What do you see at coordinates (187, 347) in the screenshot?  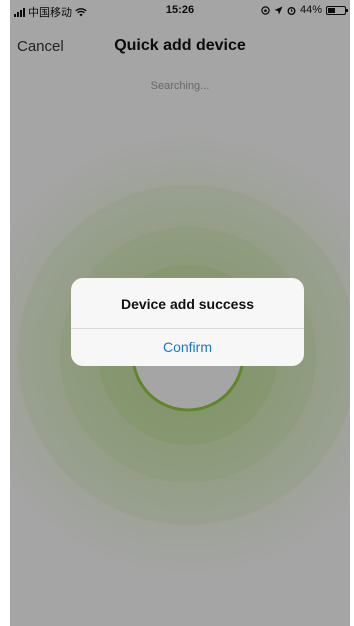 I see `confirm-button: Confirm` at bounding box center [187, 347].